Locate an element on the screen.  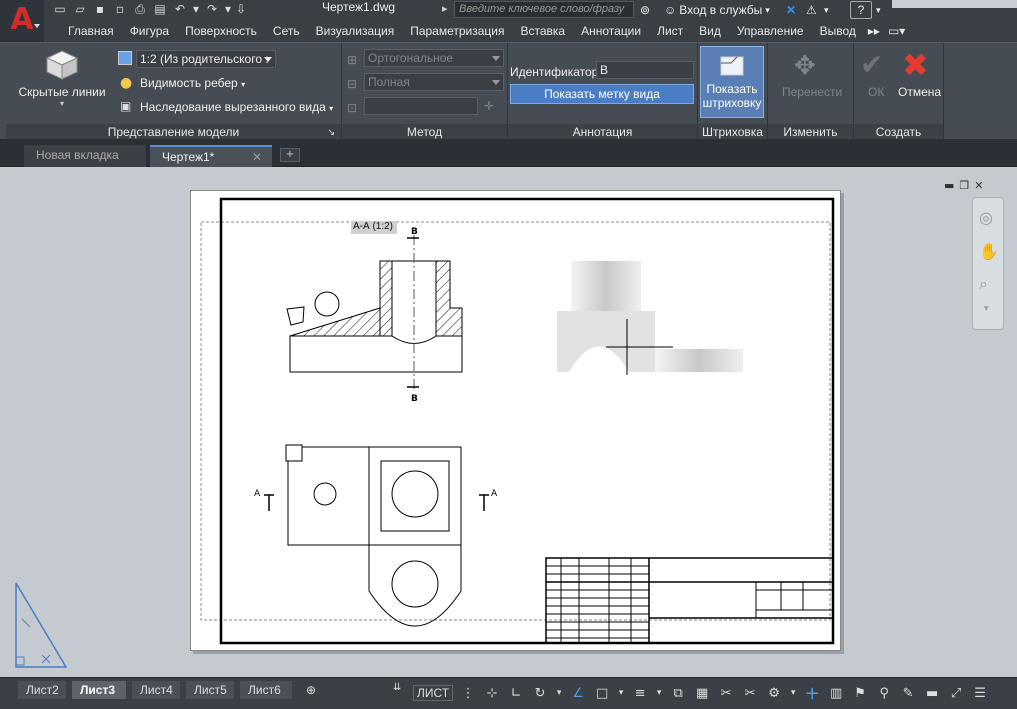
tab-solid: Фигура is located at coordinates (149, 31).